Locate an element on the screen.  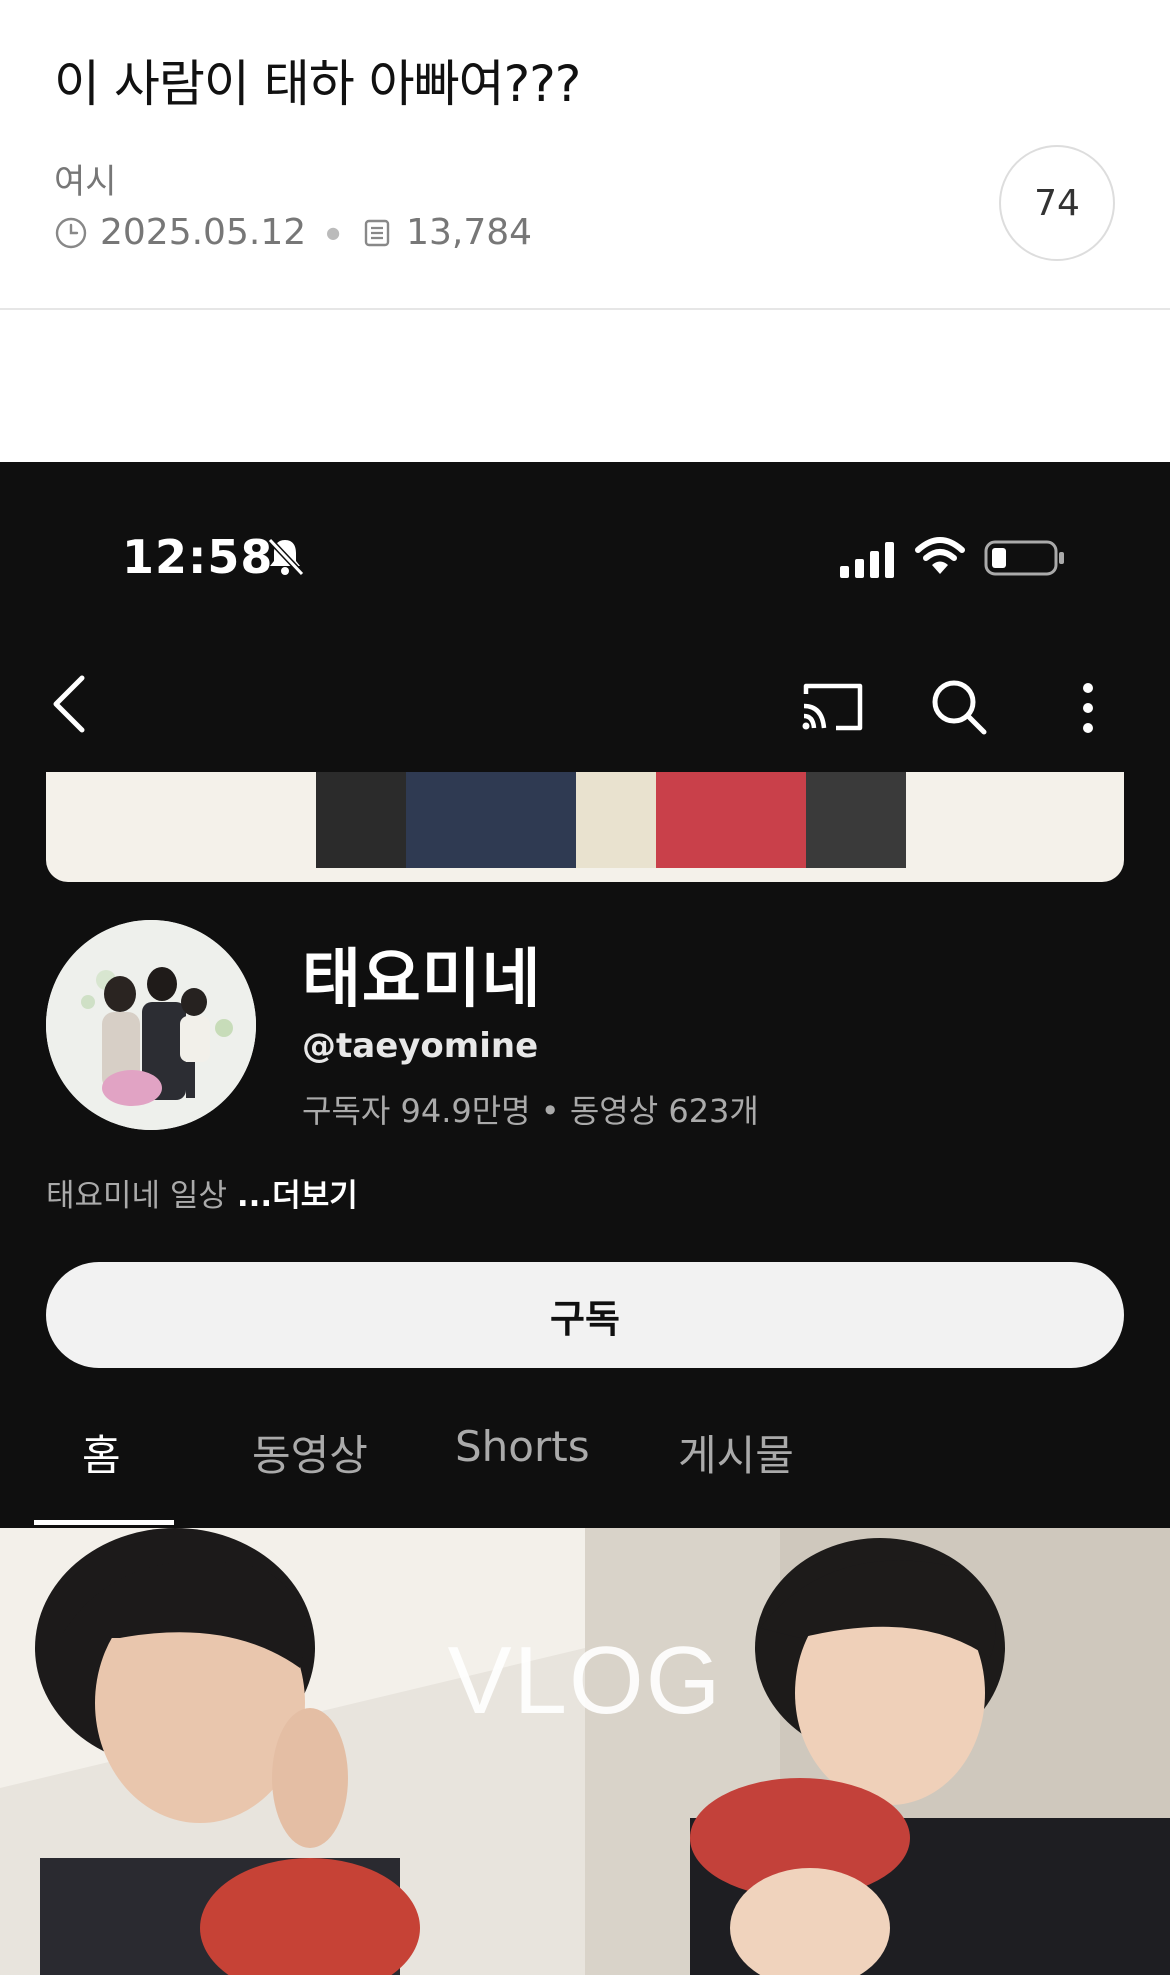
tab-videos: 동영상 is located at coordinates (310, 1452).